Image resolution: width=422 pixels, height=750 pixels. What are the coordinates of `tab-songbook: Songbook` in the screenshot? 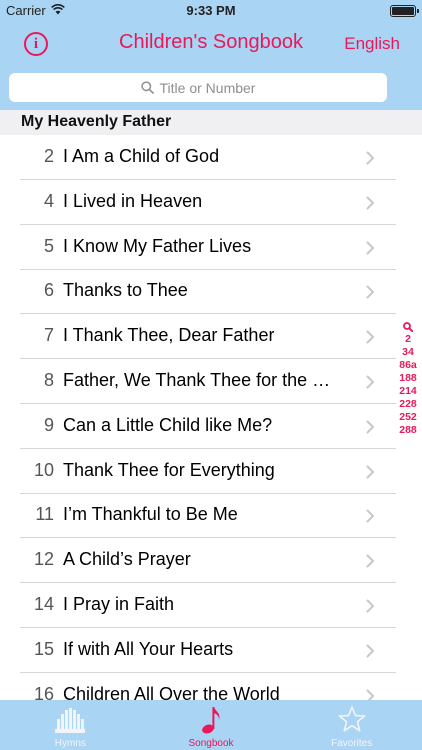 It's located at (211, 725).